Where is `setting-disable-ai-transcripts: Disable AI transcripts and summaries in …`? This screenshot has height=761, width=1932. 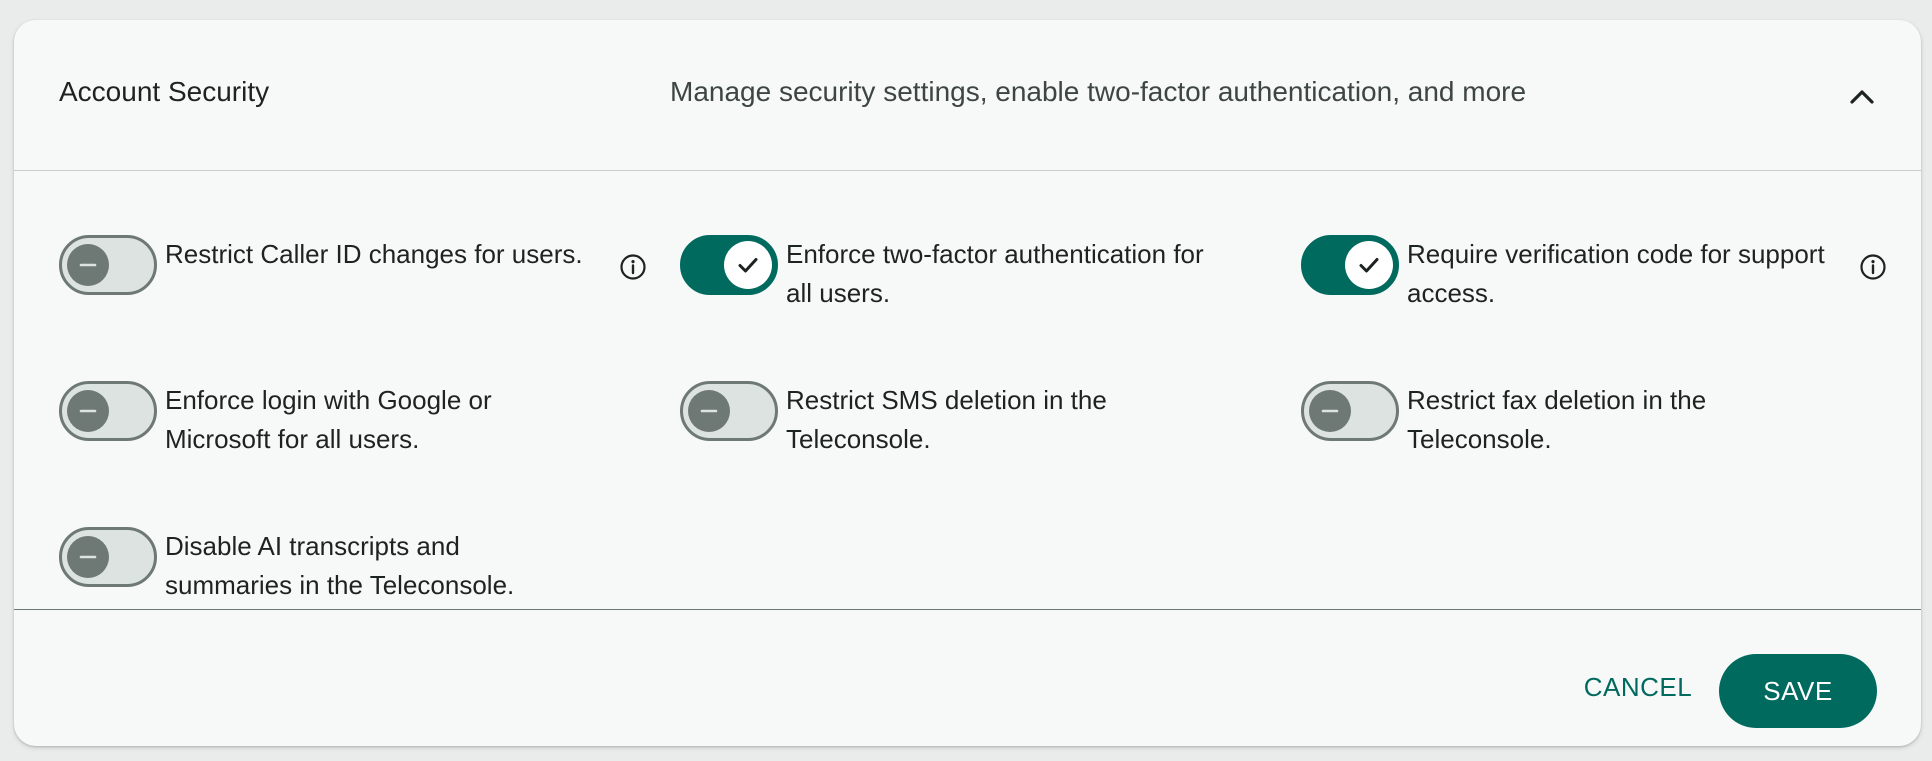
setting-disable-ai-transcripts: Disable AI transcripts and summaries in … is located at coordinates (349, 572).